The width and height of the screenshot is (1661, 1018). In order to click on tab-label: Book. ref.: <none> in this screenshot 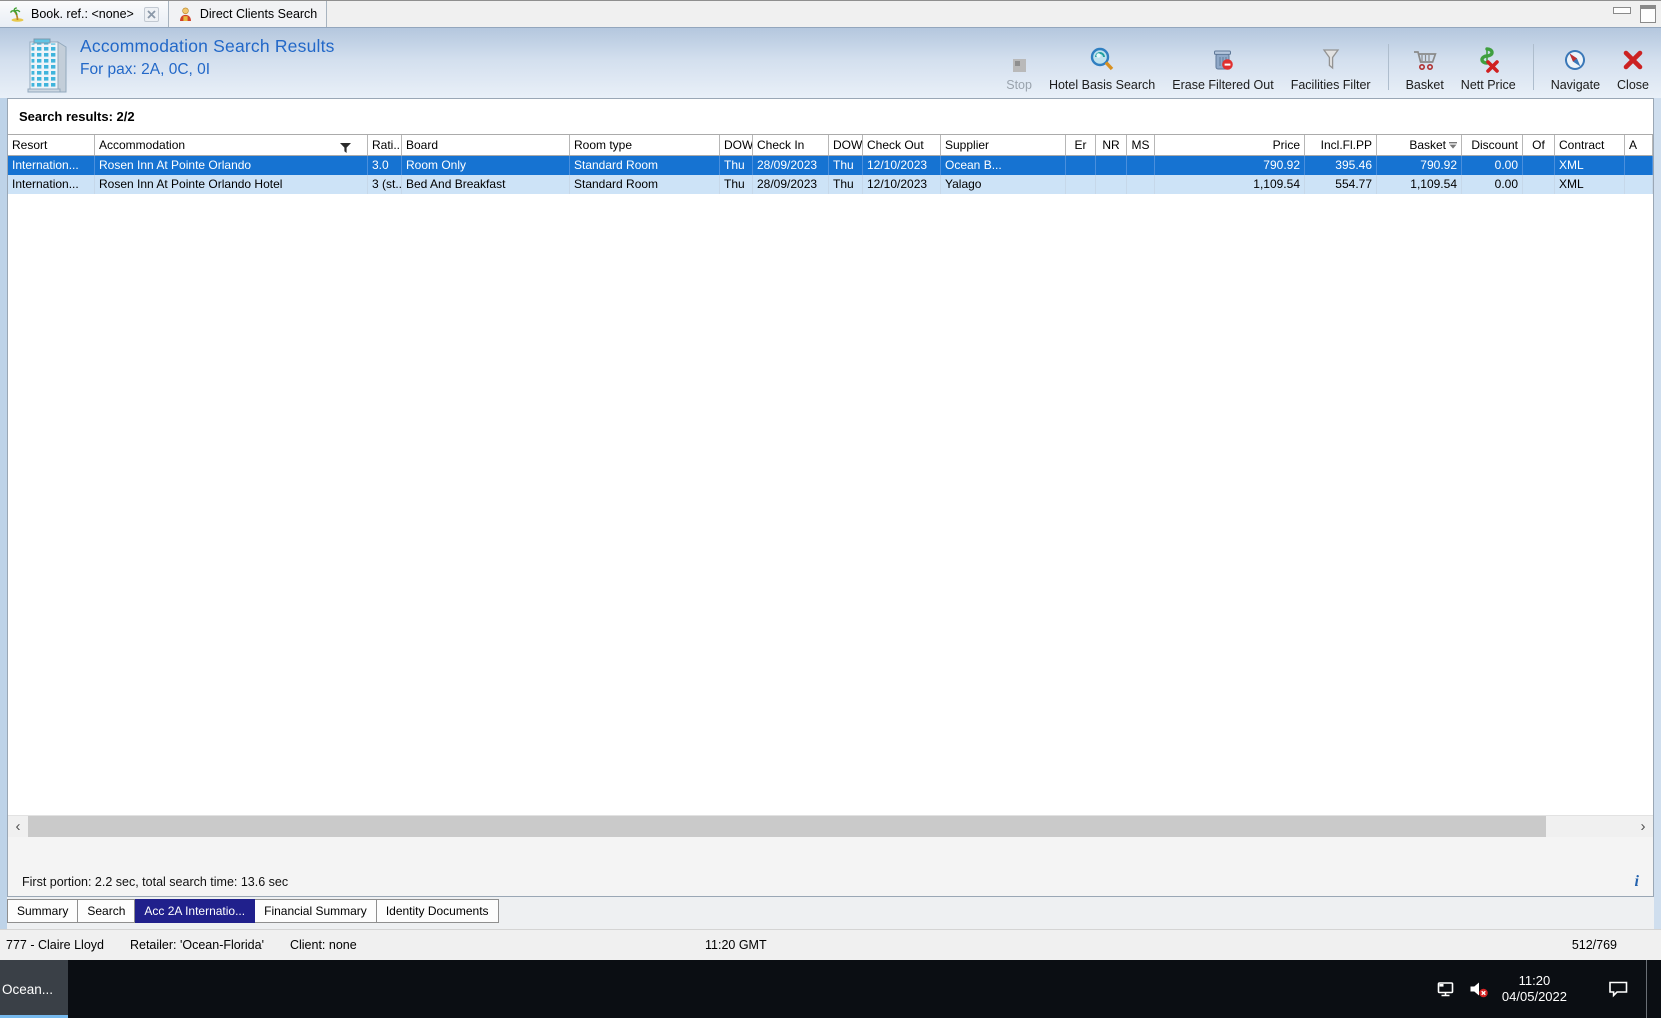, I will do `click(82, 14)`.